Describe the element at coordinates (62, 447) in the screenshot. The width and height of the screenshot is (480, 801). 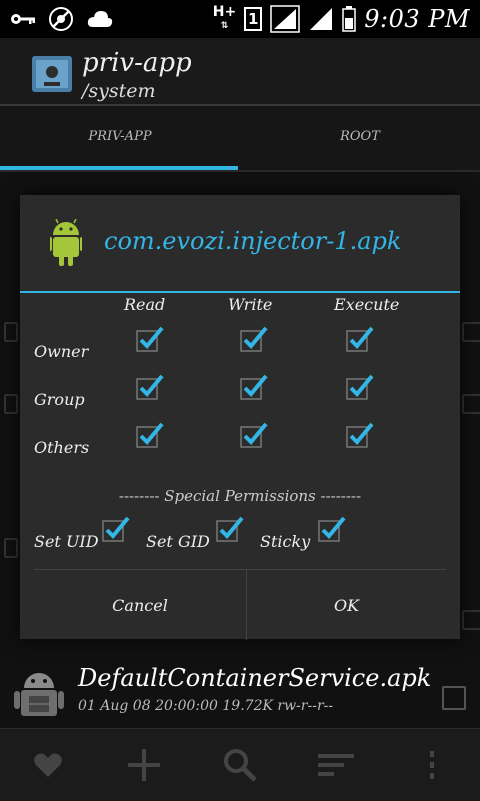
I see `row-label-others: Others` at that location.